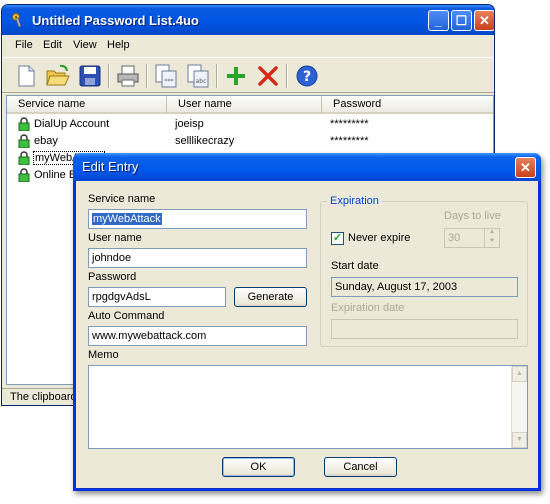  Describe the element at coordinates (424, 329) in the screenshot. I see `expiration-date-field` at that location.